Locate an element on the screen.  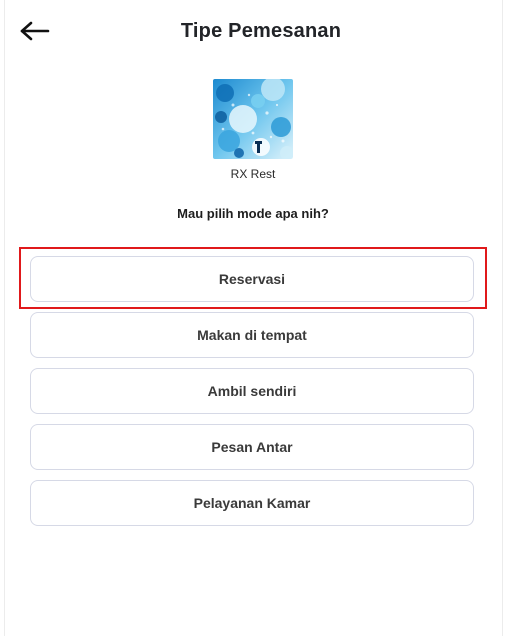
page-left-border is located at coordinates (4, 318).